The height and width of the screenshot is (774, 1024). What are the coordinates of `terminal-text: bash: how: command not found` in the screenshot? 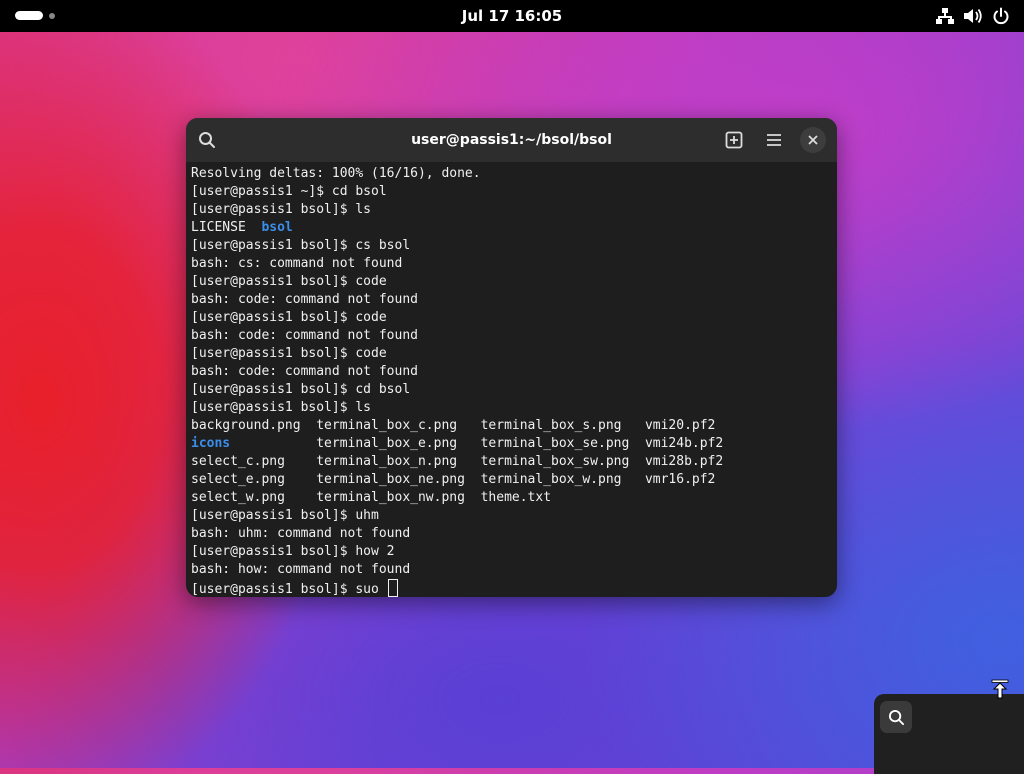 It's located at (301, 569).